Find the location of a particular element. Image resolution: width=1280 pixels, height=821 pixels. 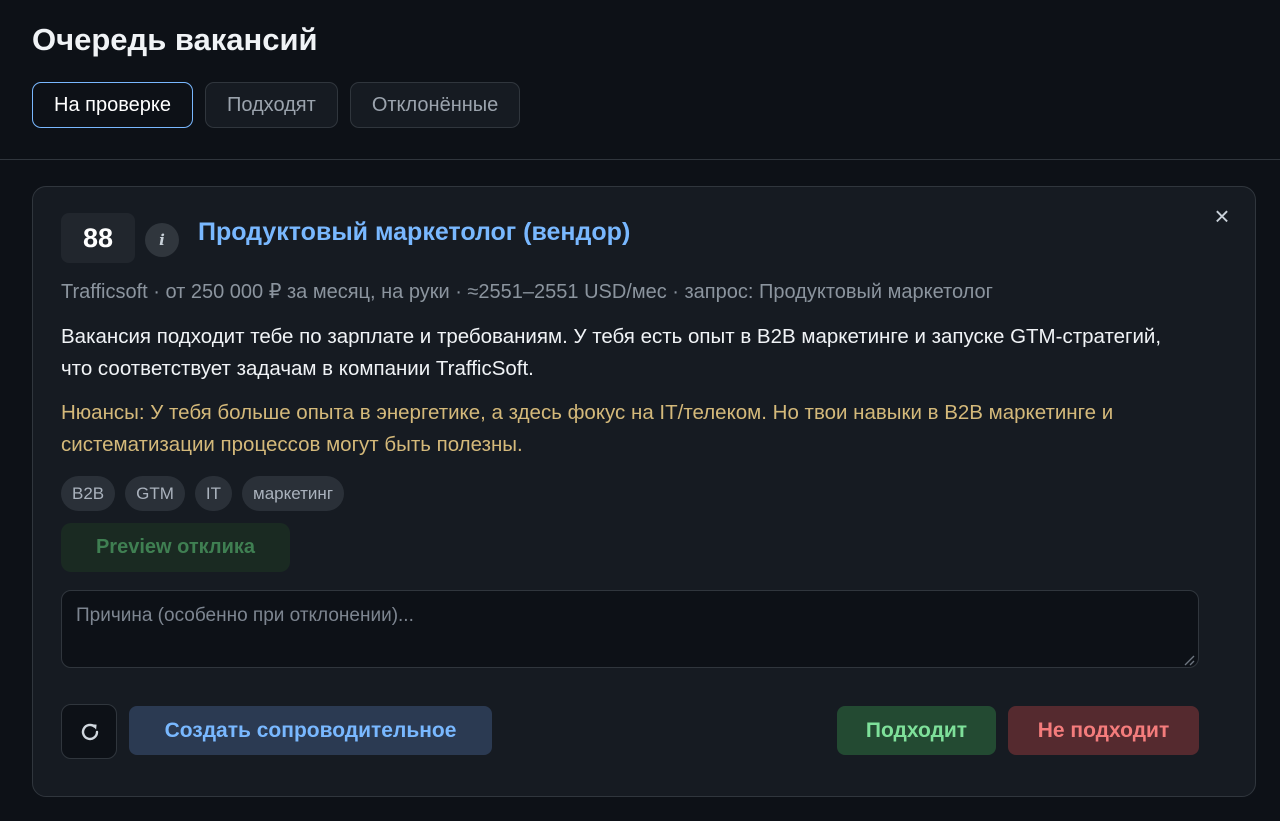

tag-it: IT is located at coordinates (213, 493).